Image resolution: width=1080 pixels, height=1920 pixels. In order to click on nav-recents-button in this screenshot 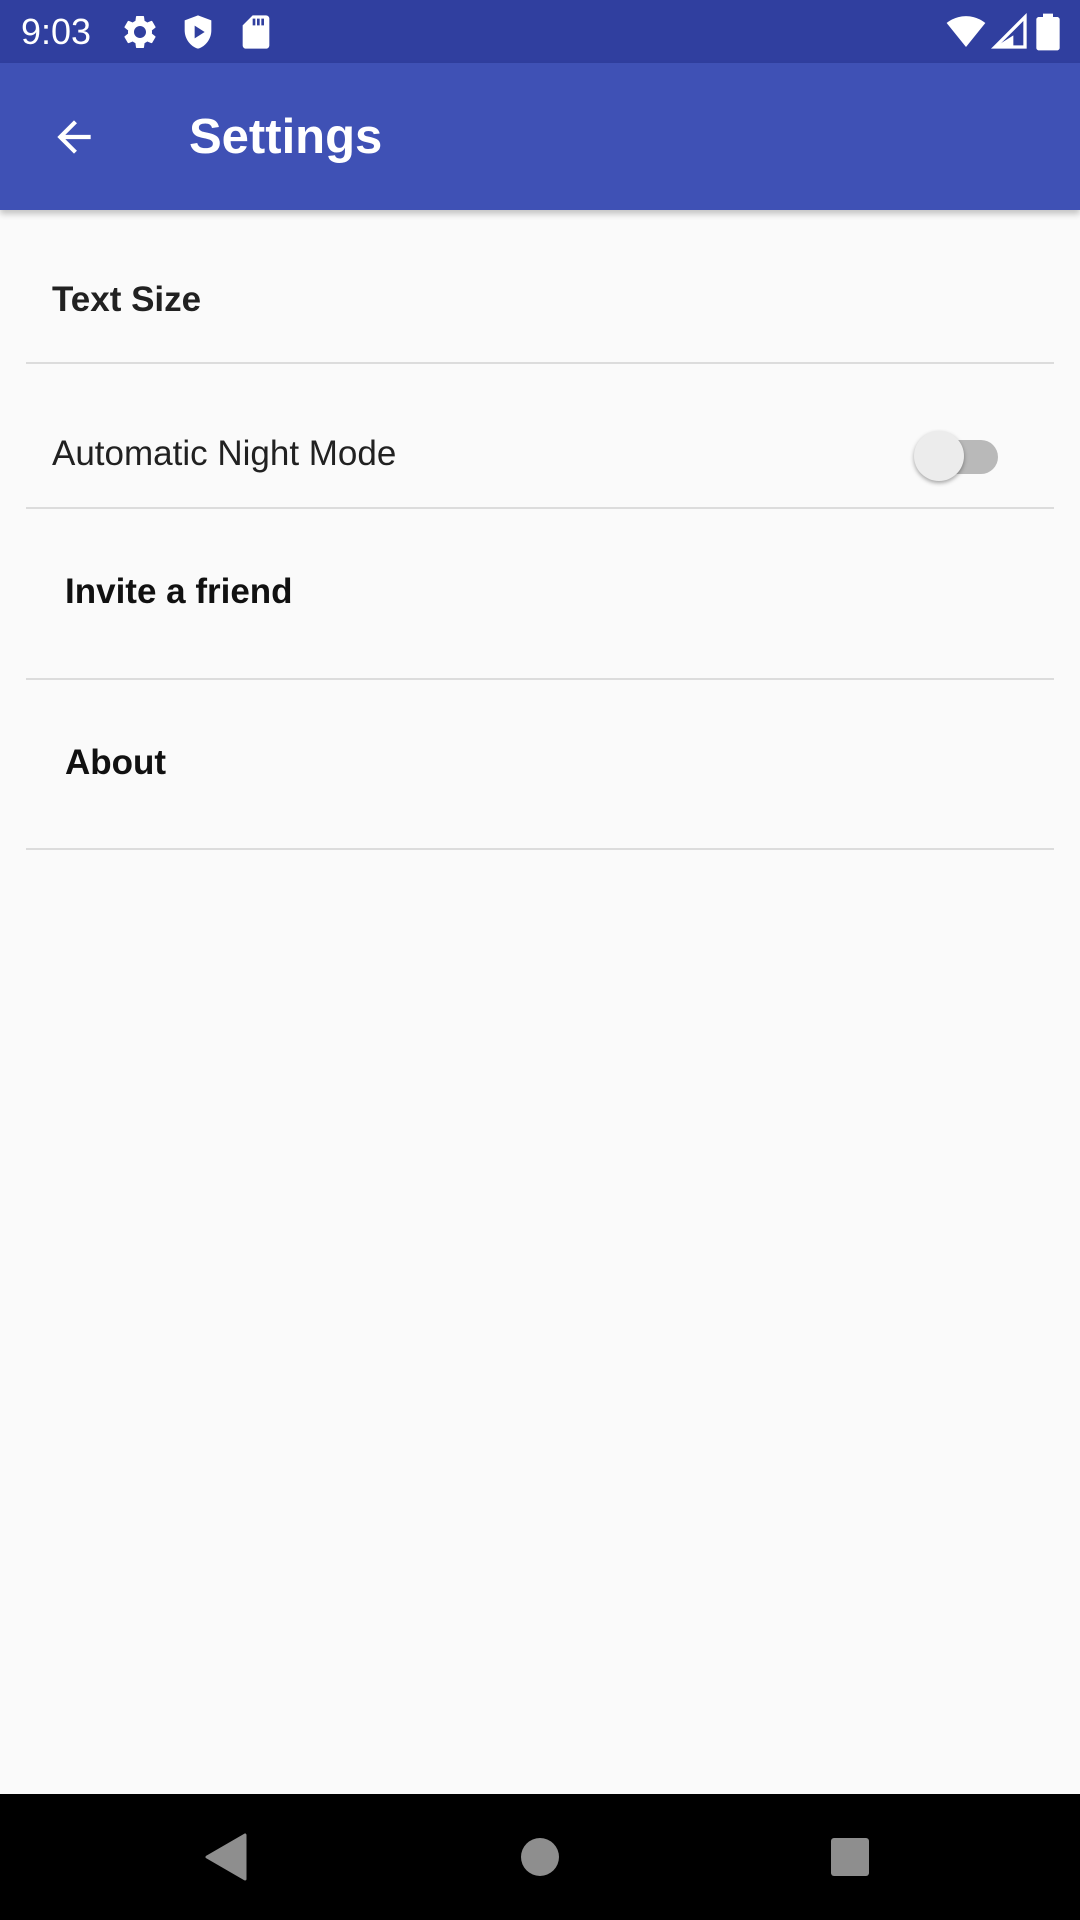, I will do `click(850, 1857)`.